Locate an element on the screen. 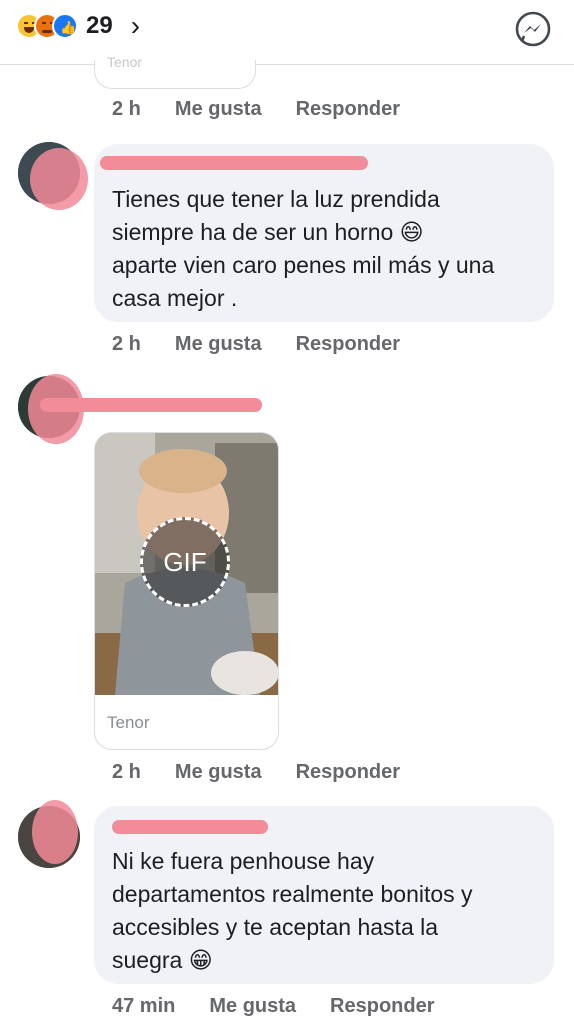 Image resolution: width=574 pixels, height=1024 pixels. reactions-summary: 👍 29 › is located at coordinates (78, 26).